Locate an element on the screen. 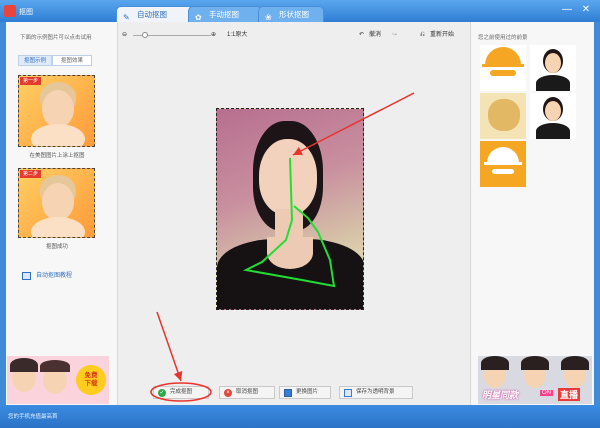 The image size is (600, 428). dog-shape is located at coordinates (504, 115).